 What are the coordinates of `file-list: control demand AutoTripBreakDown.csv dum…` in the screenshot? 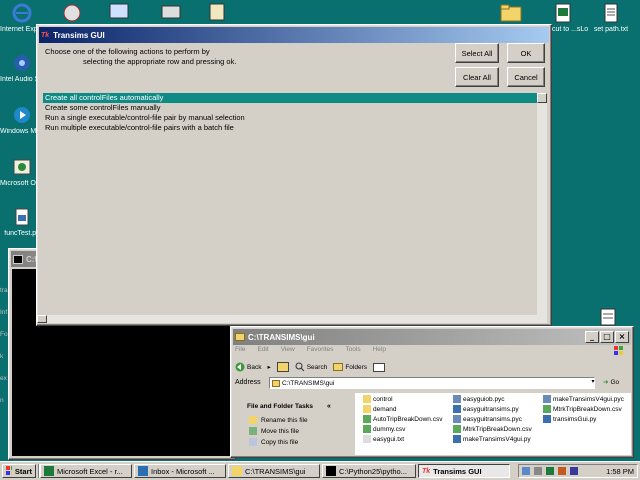 It's located at (493, 424).